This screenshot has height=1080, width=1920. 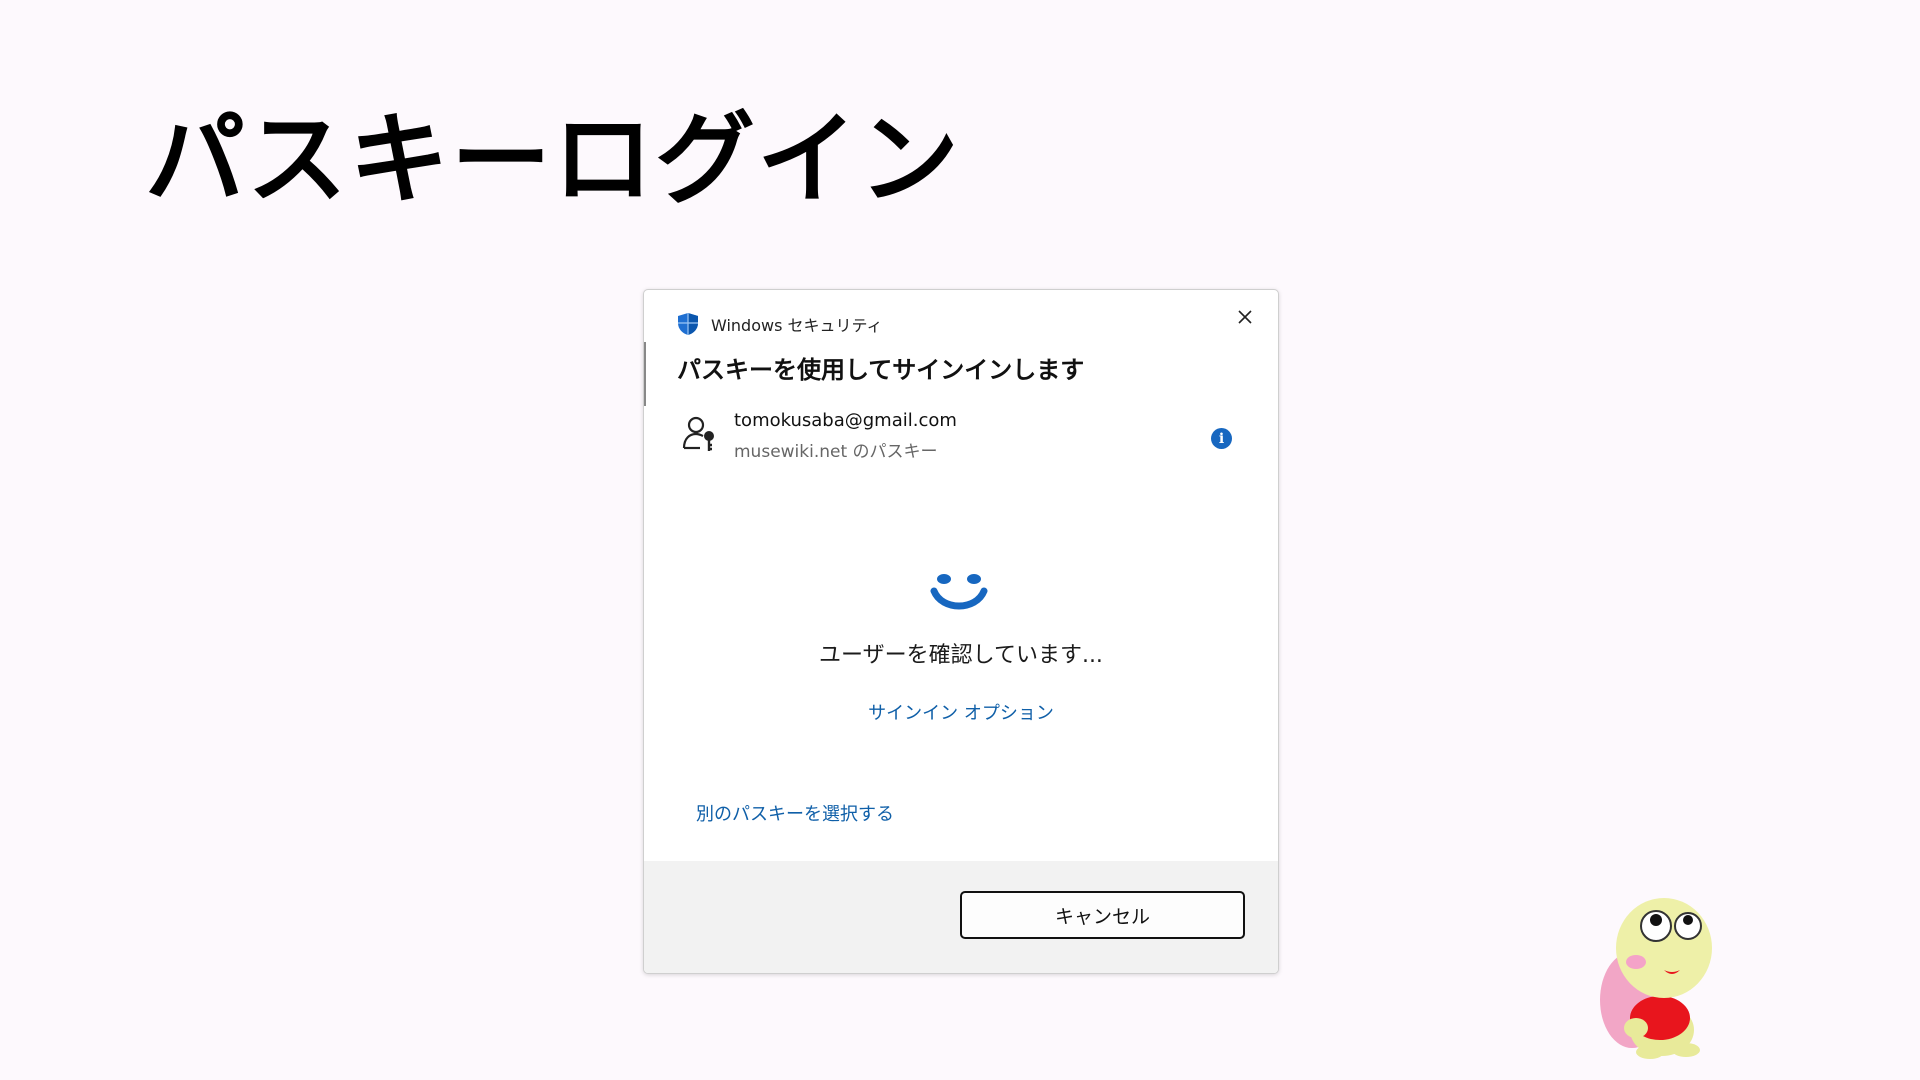 What do you see at coordinates (1657, 977) in the screenshot?
I see `turtle-mascot-image` at bounding box center [1657, 977].